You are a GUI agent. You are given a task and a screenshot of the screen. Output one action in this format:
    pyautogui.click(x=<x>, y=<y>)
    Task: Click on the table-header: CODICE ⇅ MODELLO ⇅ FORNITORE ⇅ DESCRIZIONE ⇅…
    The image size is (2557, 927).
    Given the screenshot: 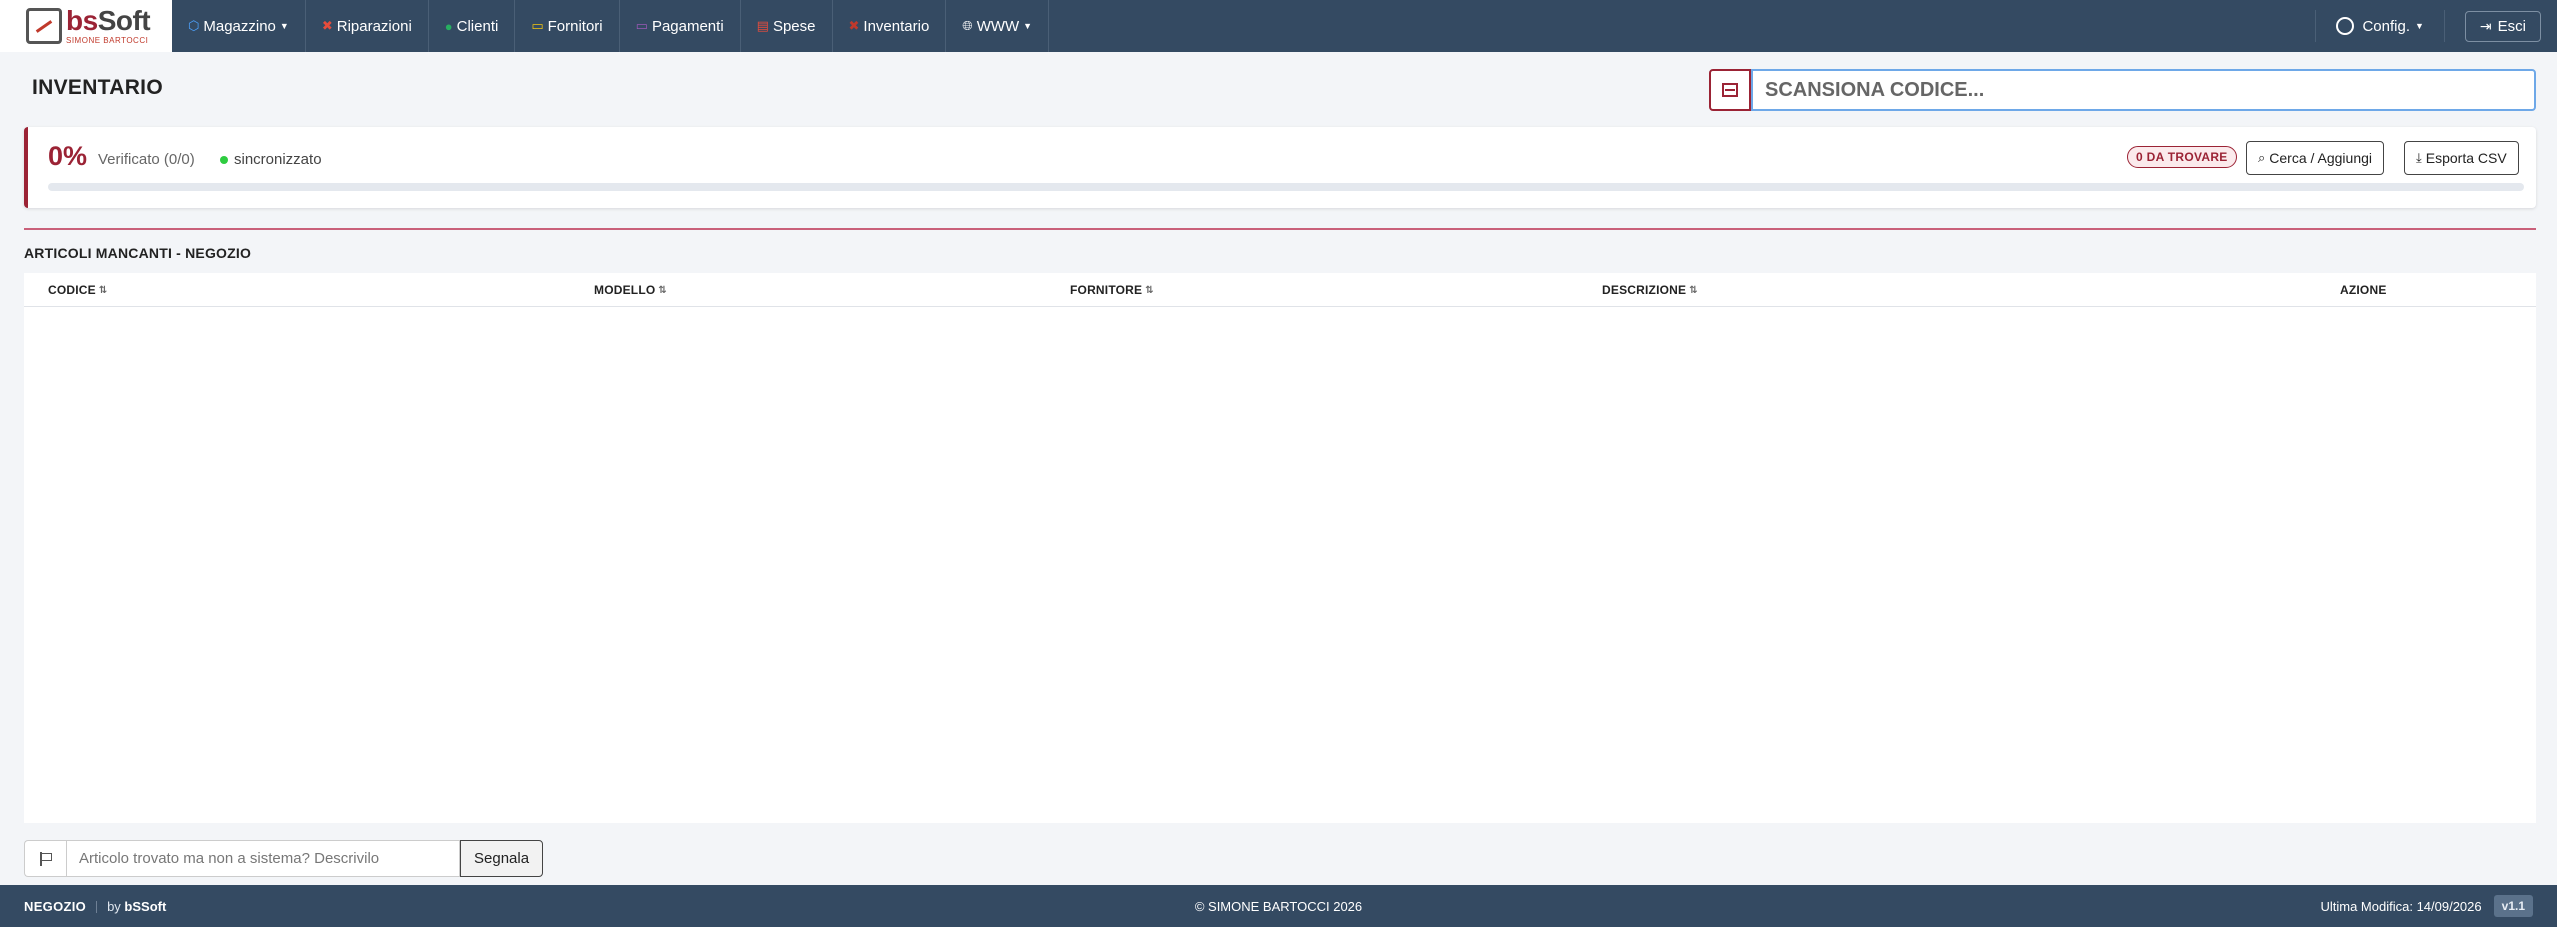 What is the action you would take?
    pyautogui.click(x=1280, y=290)
    